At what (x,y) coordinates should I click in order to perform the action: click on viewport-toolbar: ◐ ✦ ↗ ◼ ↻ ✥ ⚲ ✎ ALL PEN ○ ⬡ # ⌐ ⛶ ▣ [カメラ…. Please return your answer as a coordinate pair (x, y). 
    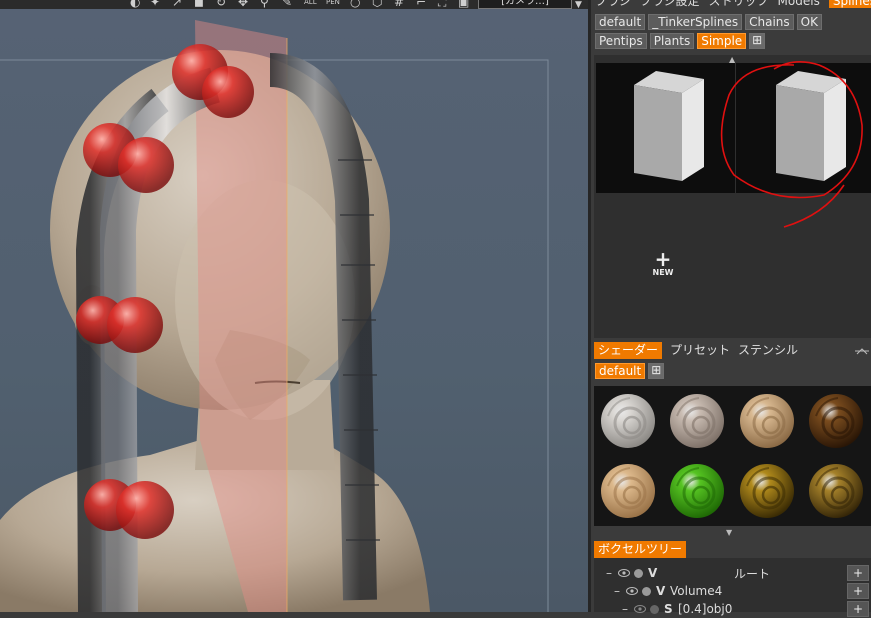
    Looking at the image, I should click on (294, 4).